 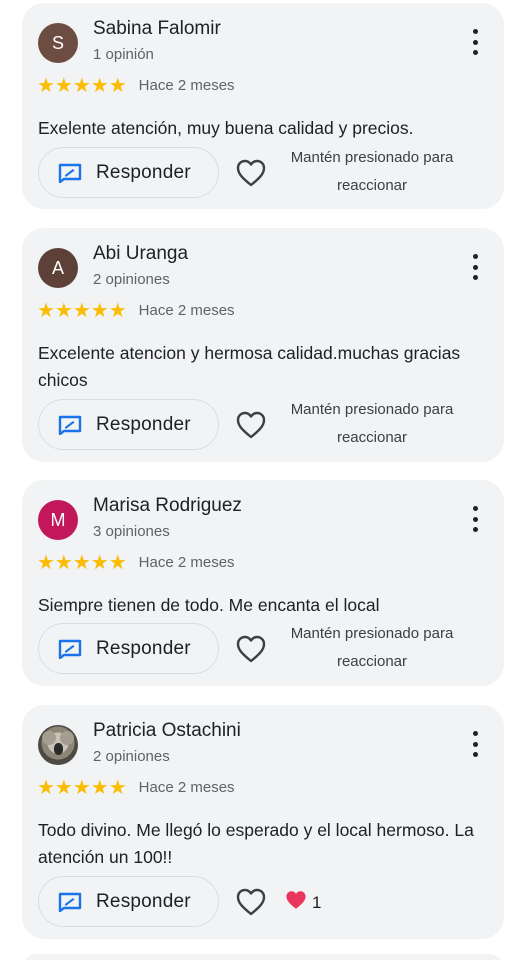 I want to click on avatar: S, so click(x=58, y=43).